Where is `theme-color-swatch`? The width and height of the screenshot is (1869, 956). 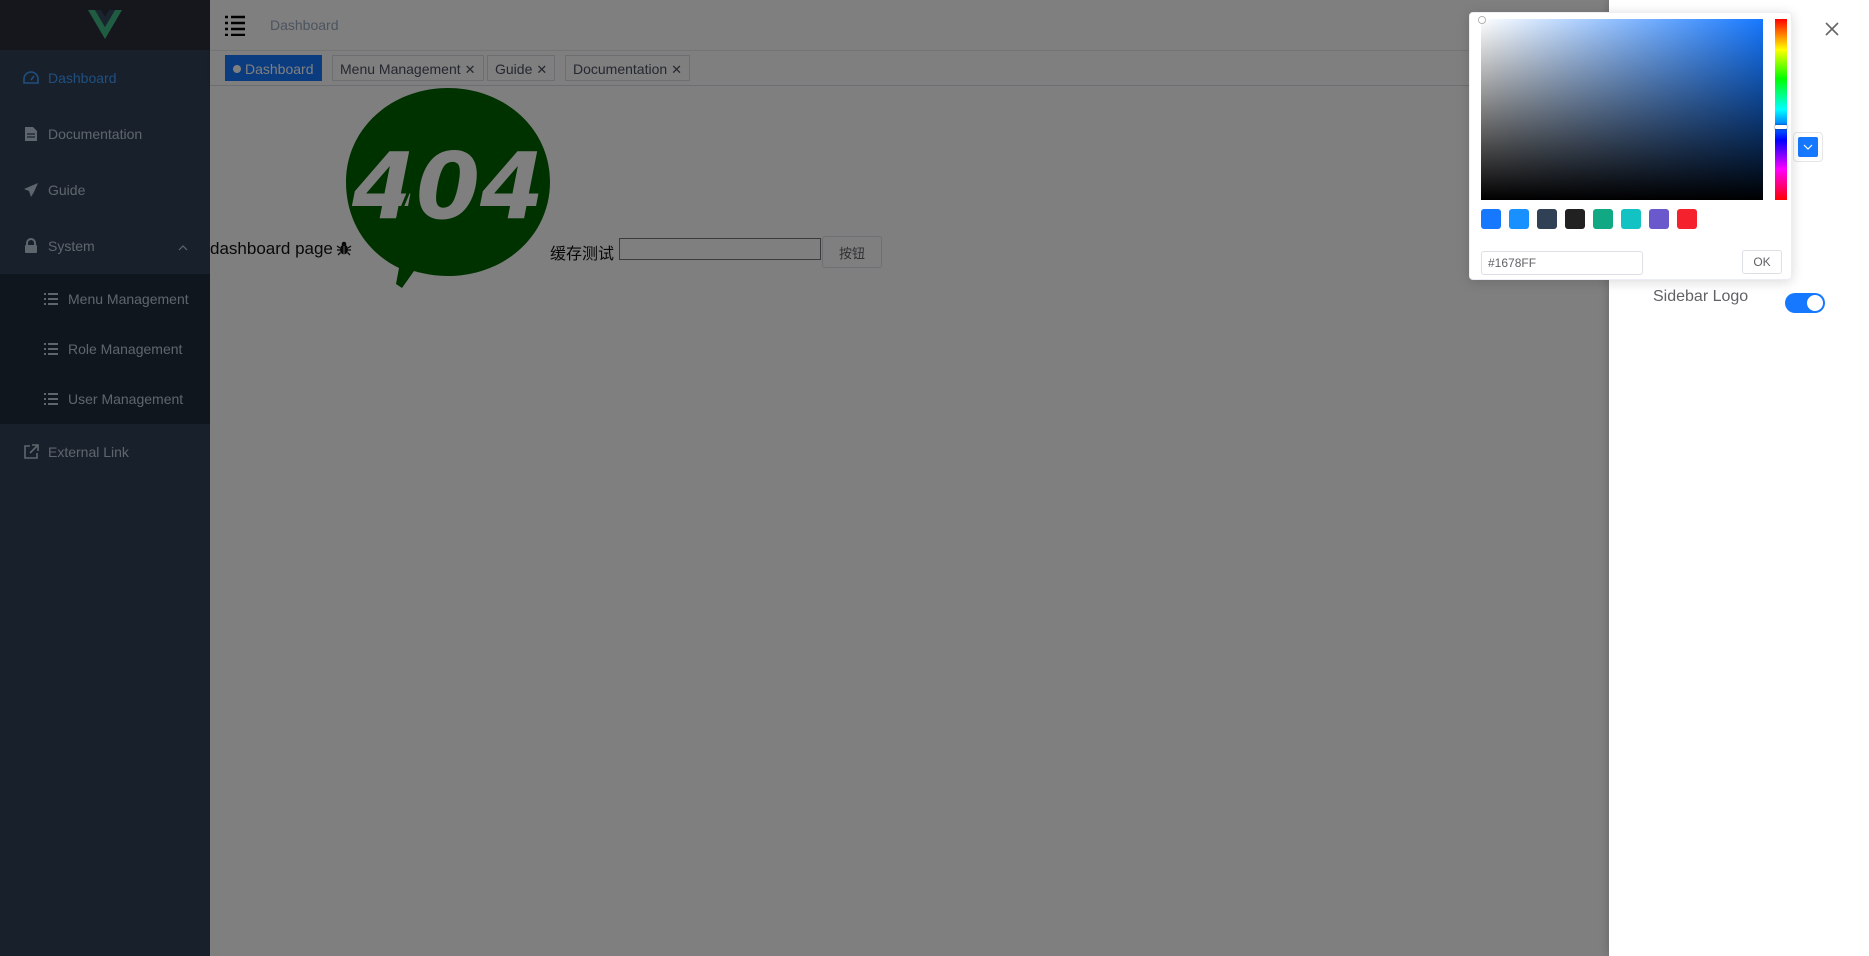
theme-color-swatch is located at coordinates (1808, 147).